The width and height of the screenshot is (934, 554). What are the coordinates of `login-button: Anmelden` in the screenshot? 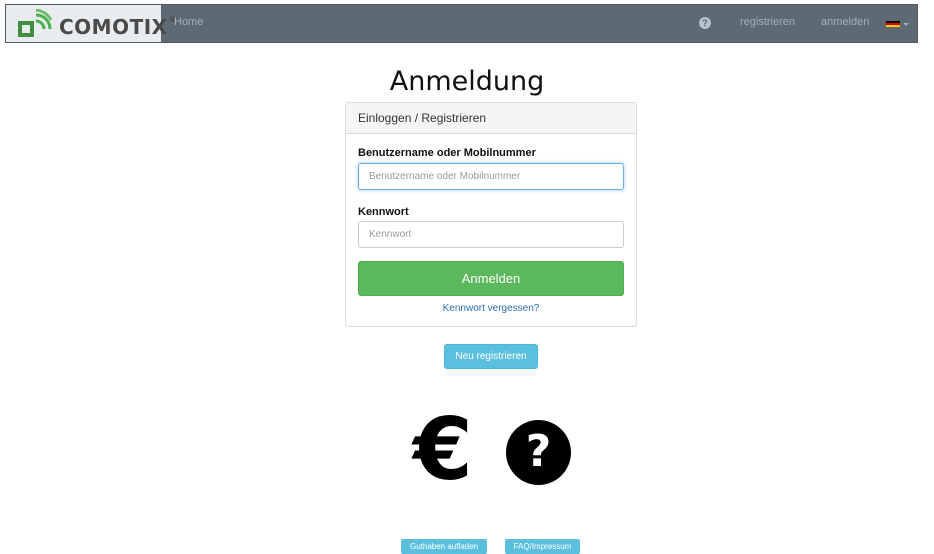 It's located at (491, 278).